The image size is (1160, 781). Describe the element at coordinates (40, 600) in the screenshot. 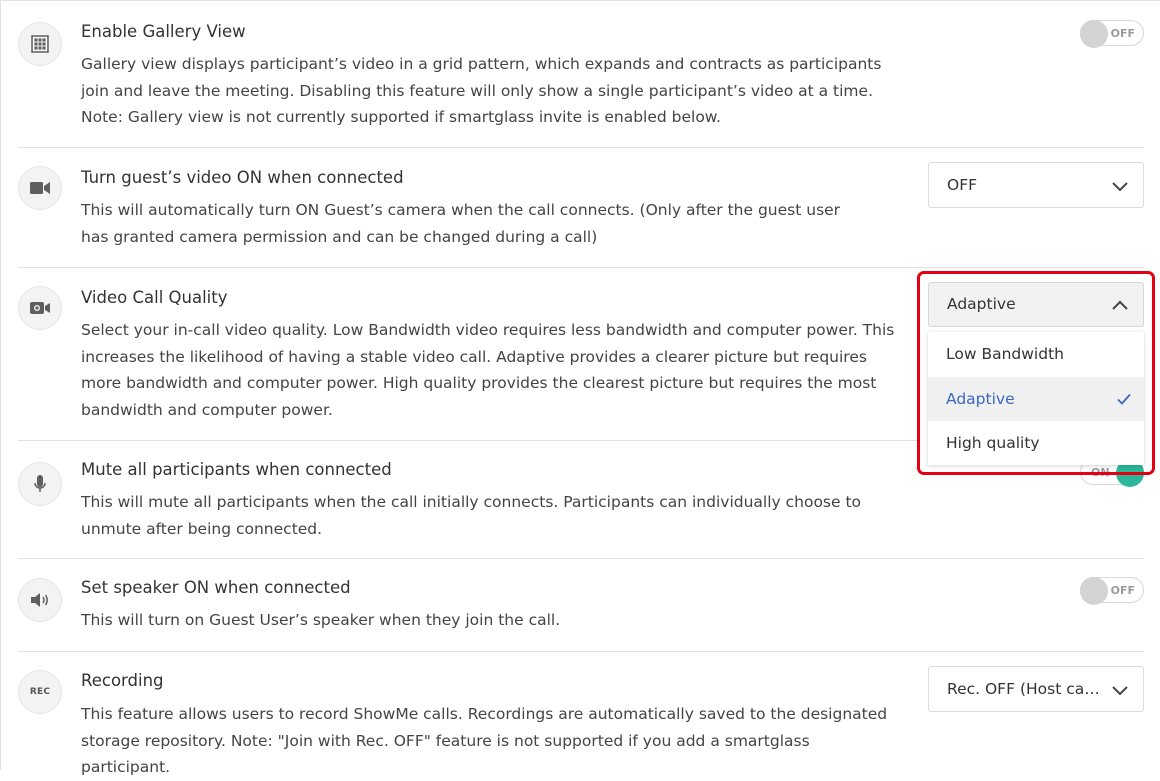

I see `speaker-icon` at that location.